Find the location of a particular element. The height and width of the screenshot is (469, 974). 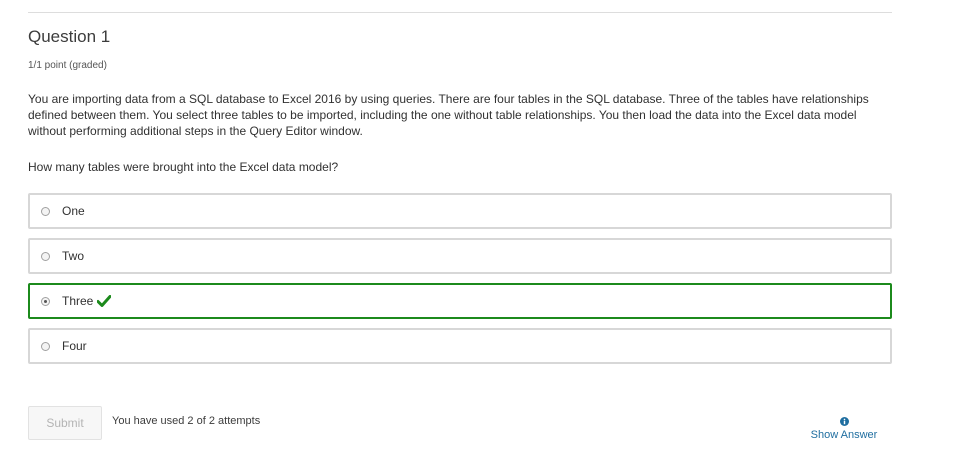

submit-button: Submit is located at coordinates (65, 423).